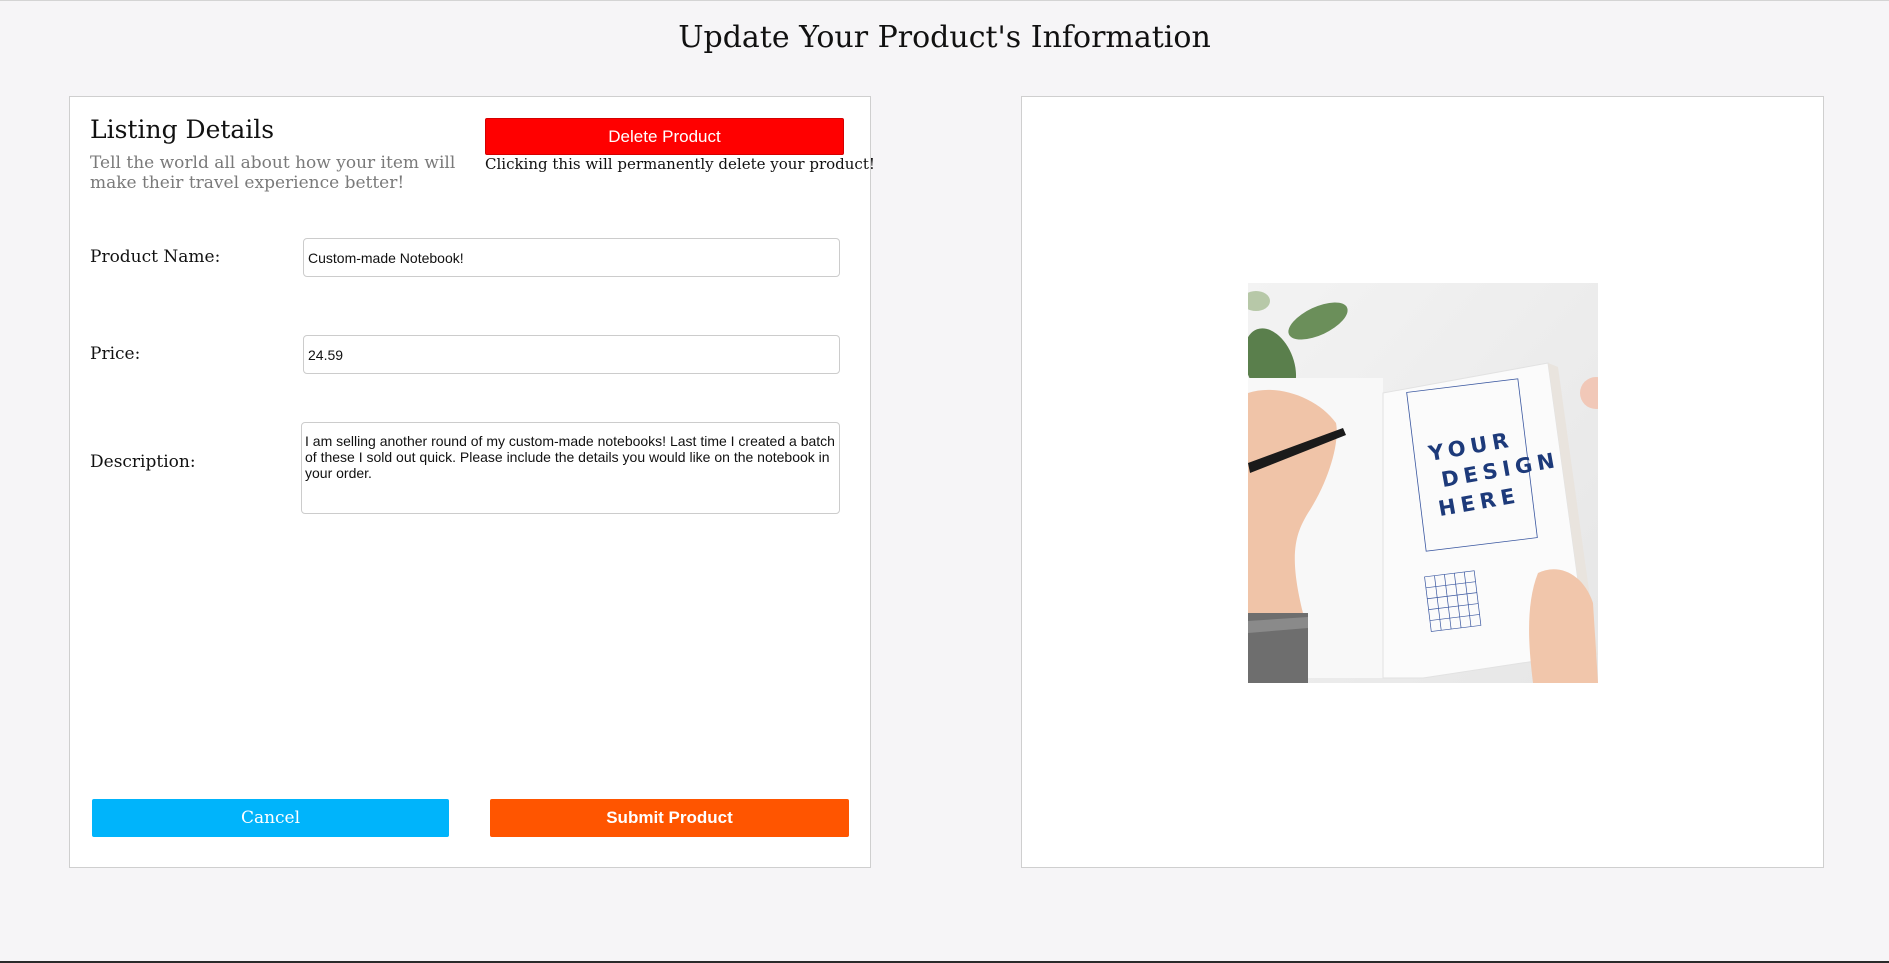  I want to click on price-input, so click(571, 354).